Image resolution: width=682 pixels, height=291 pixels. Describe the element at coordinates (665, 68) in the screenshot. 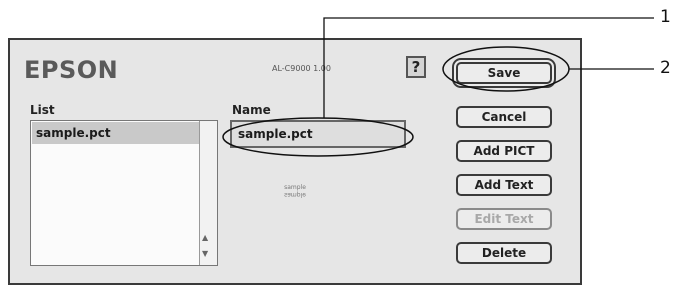

I see `callout-2-number: 2` at that location.